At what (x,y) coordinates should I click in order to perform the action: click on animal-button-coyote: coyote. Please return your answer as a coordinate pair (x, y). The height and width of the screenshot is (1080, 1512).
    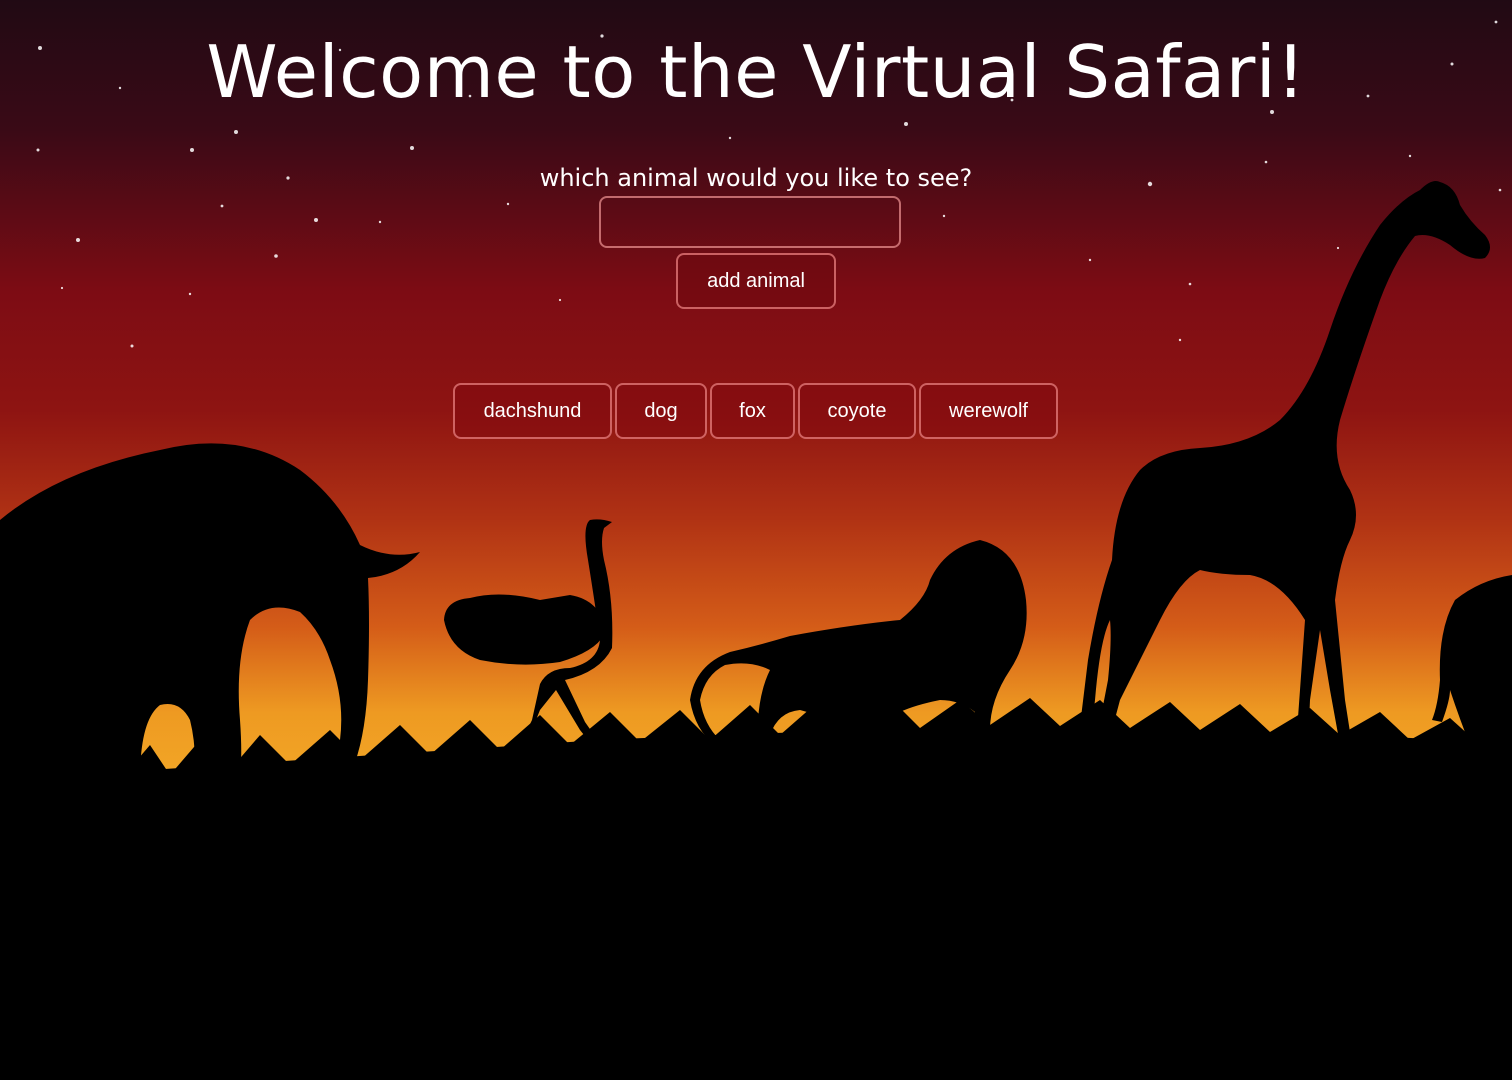
    Looking at the image, I should click on (857, 411).